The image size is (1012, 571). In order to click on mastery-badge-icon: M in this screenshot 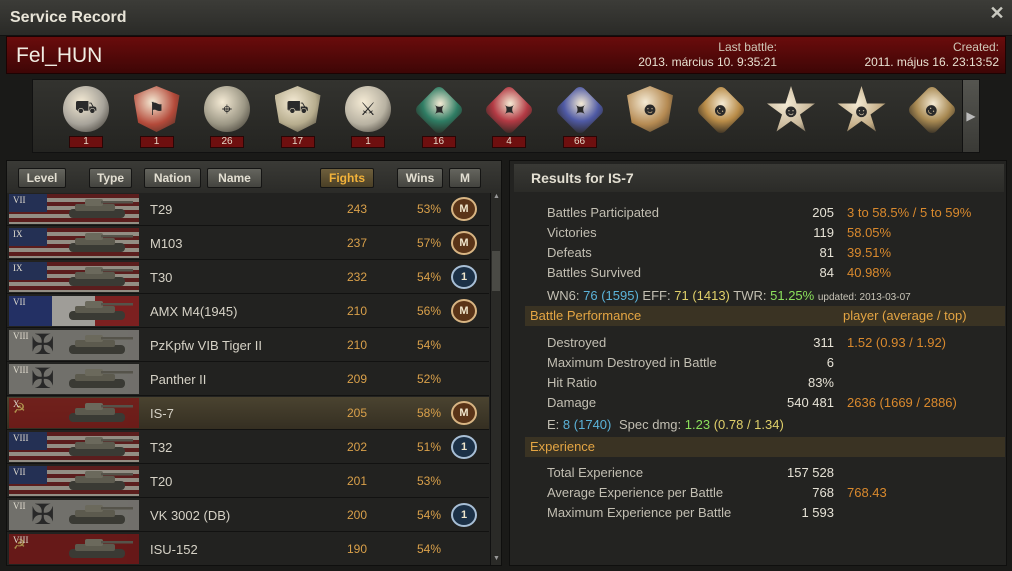, I will do `click(464, 413)`.